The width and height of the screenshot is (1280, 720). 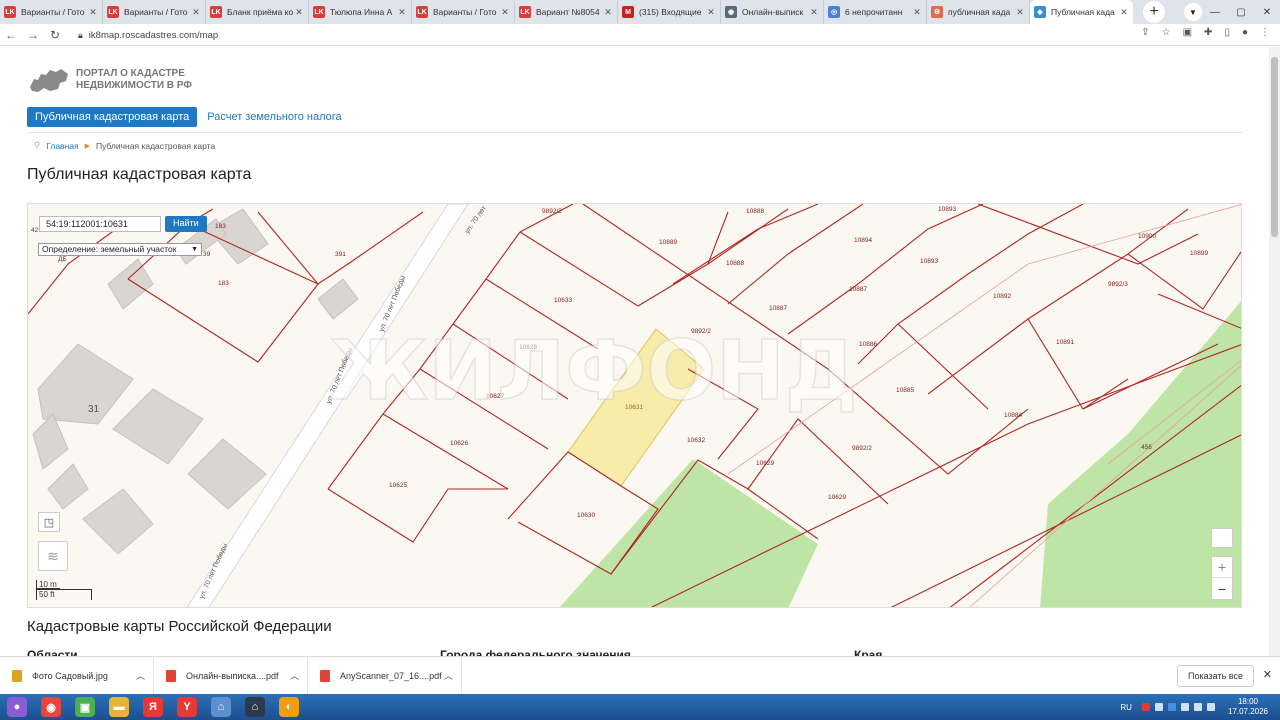 I want to click on window-close-icon: ✕, so click(x=1267, y=12).